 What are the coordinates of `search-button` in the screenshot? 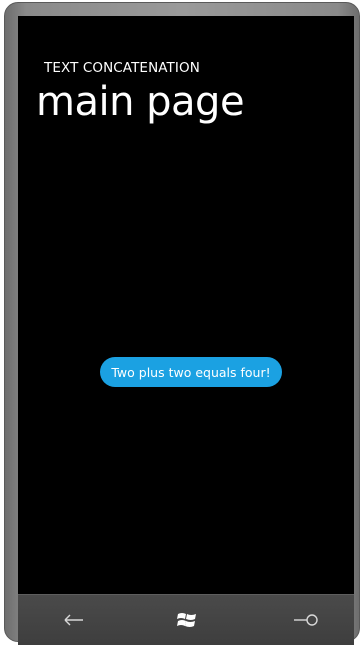 It's located at (306, 620).